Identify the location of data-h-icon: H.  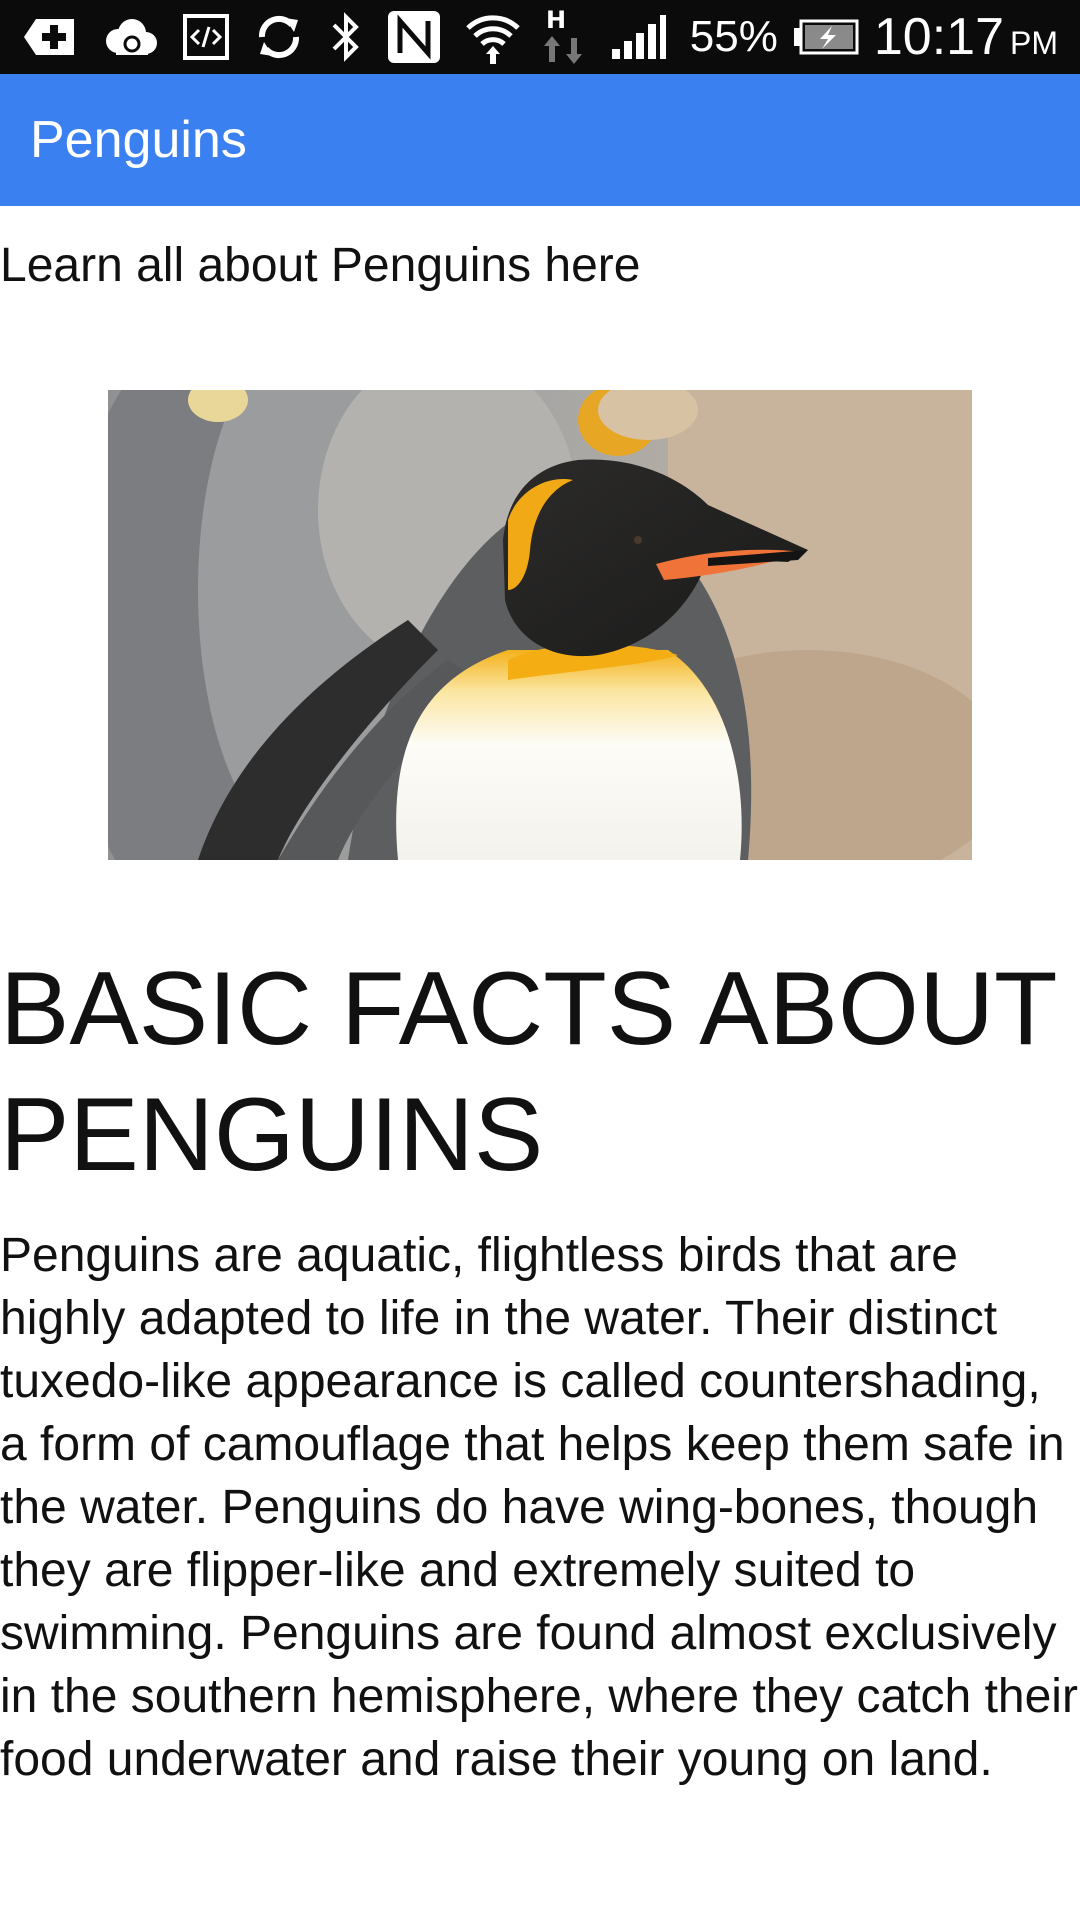
(566, 37).